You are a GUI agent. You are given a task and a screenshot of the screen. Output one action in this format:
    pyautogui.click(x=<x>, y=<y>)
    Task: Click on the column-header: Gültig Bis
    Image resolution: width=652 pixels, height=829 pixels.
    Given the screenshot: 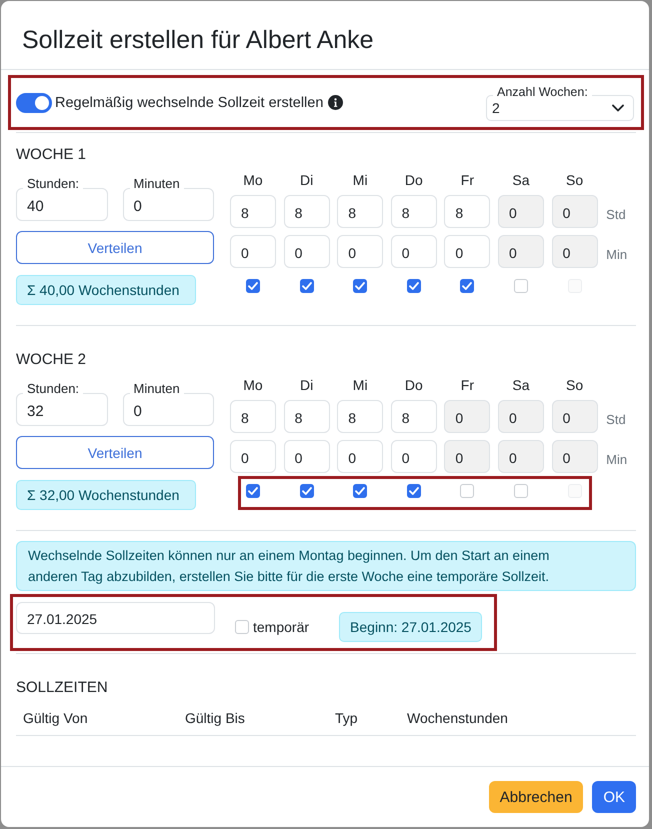 What is the action you would take?
    pyautogui.click(x=215, y=719)
    